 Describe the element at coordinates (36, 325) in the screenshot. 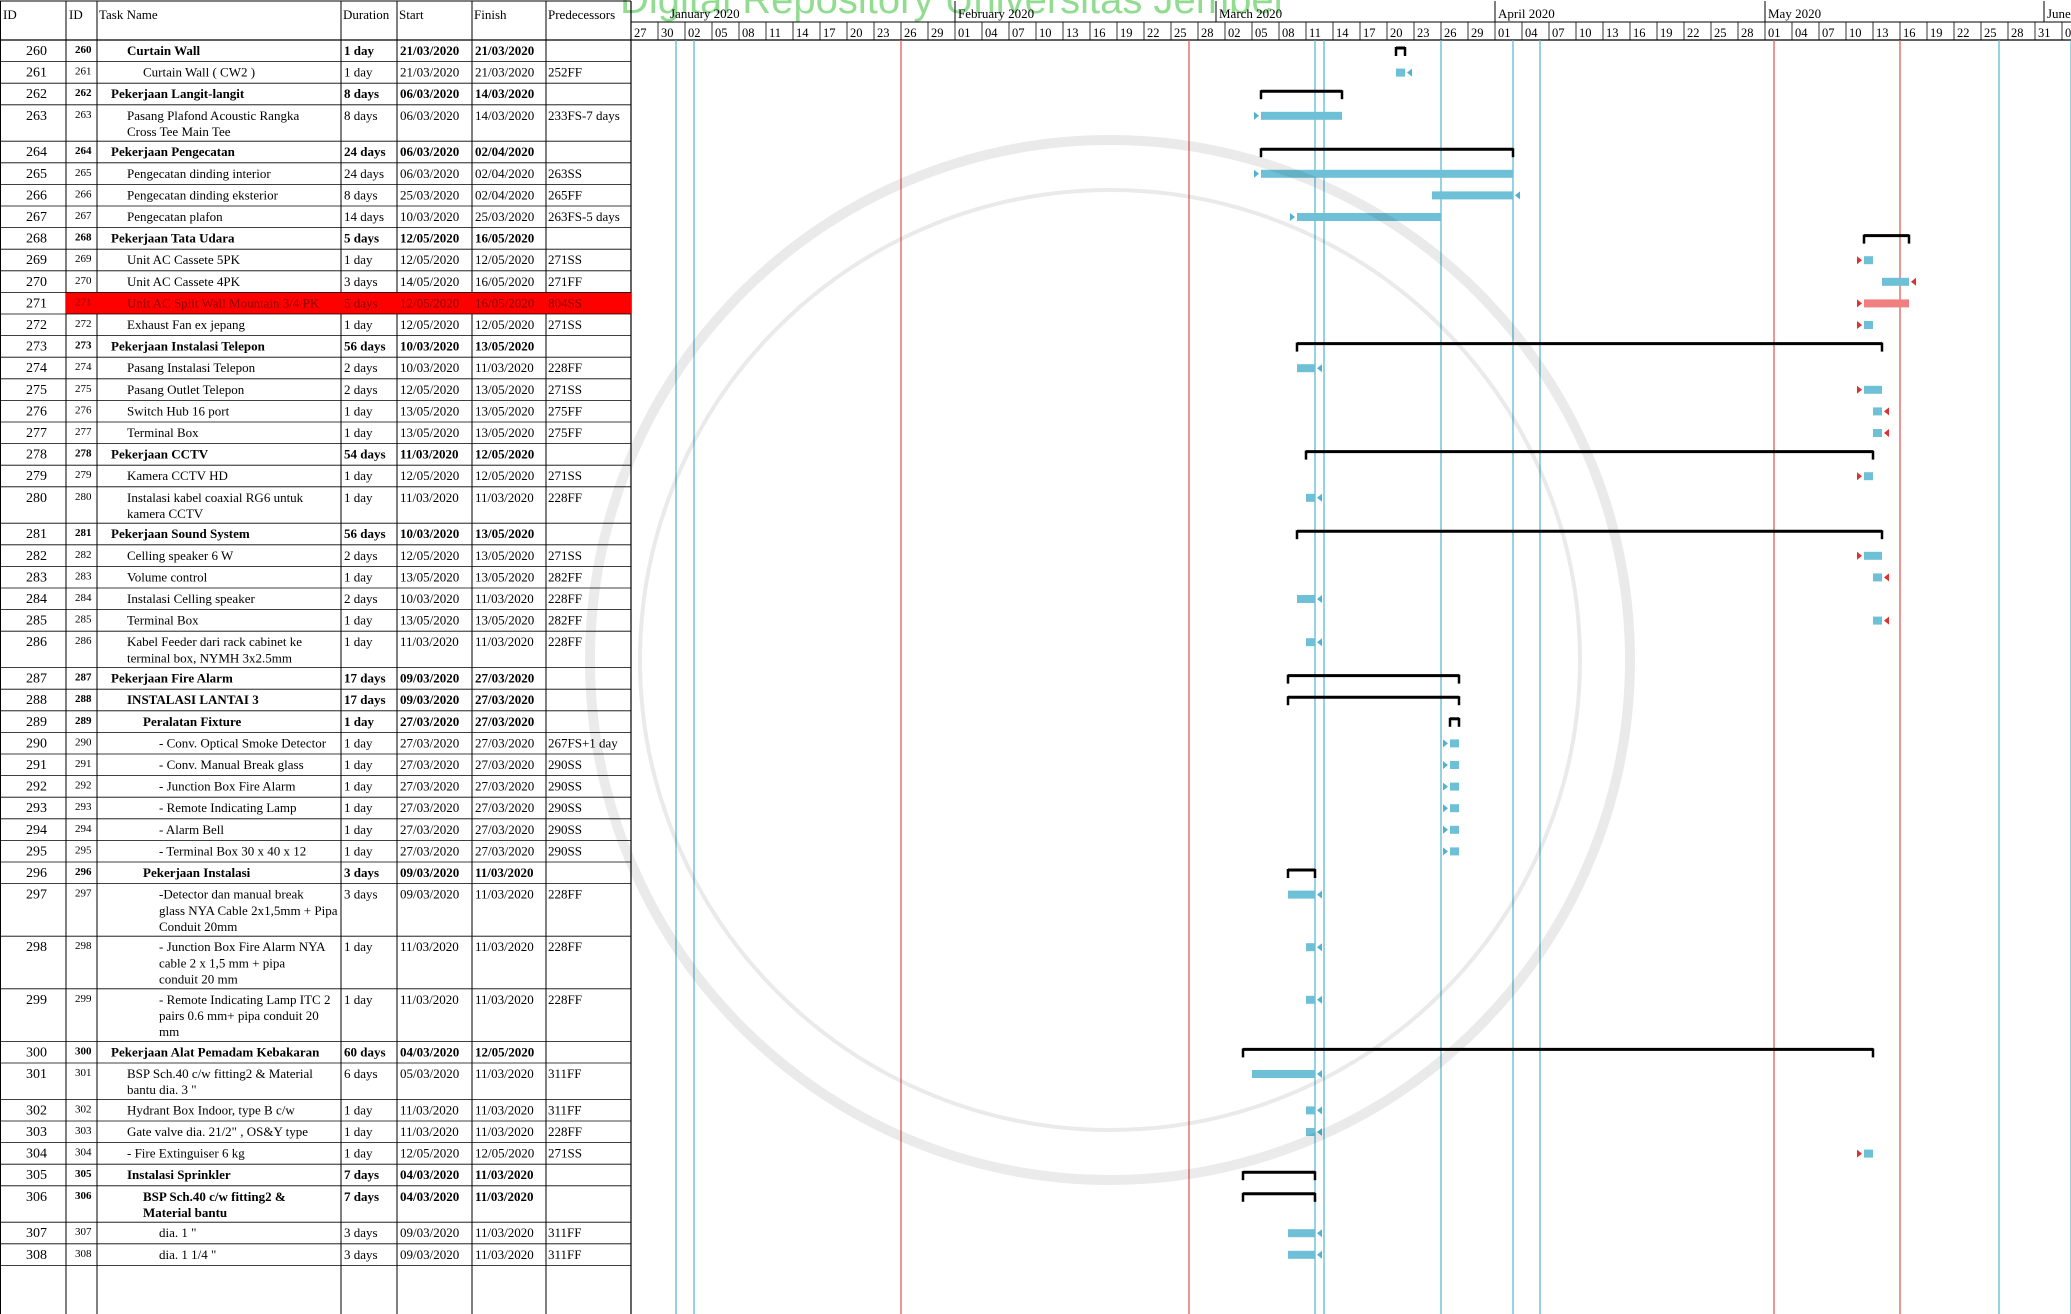

I see `row-number: 272` at that location.